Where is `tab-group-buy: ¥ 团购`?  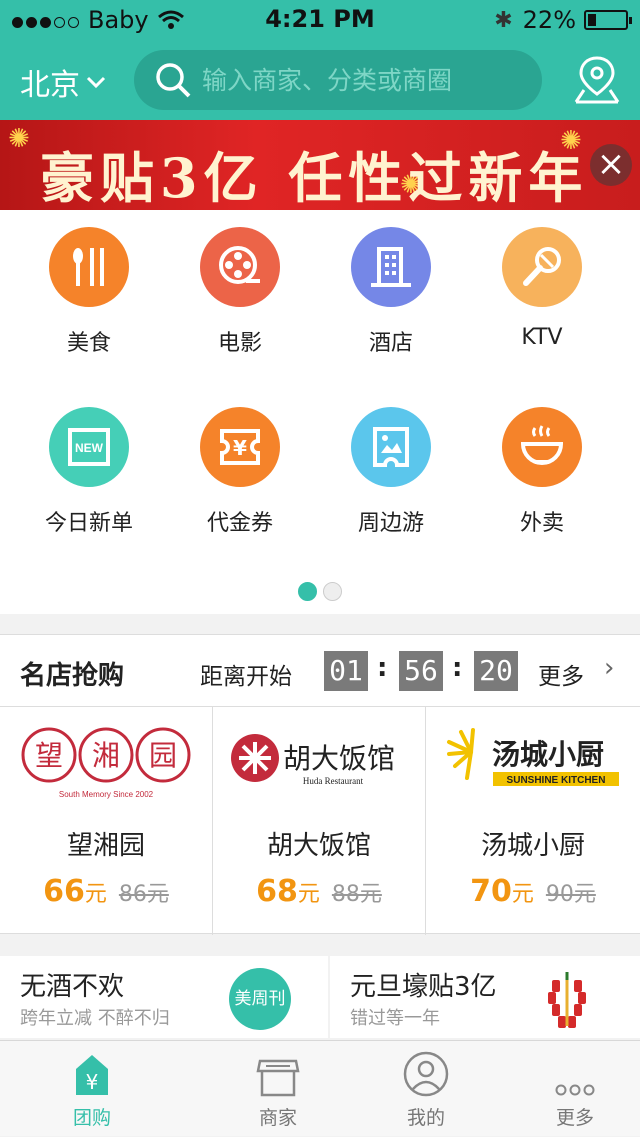
tab-group-buy: ¥ 团购 is located at coordinates (92, 1089).